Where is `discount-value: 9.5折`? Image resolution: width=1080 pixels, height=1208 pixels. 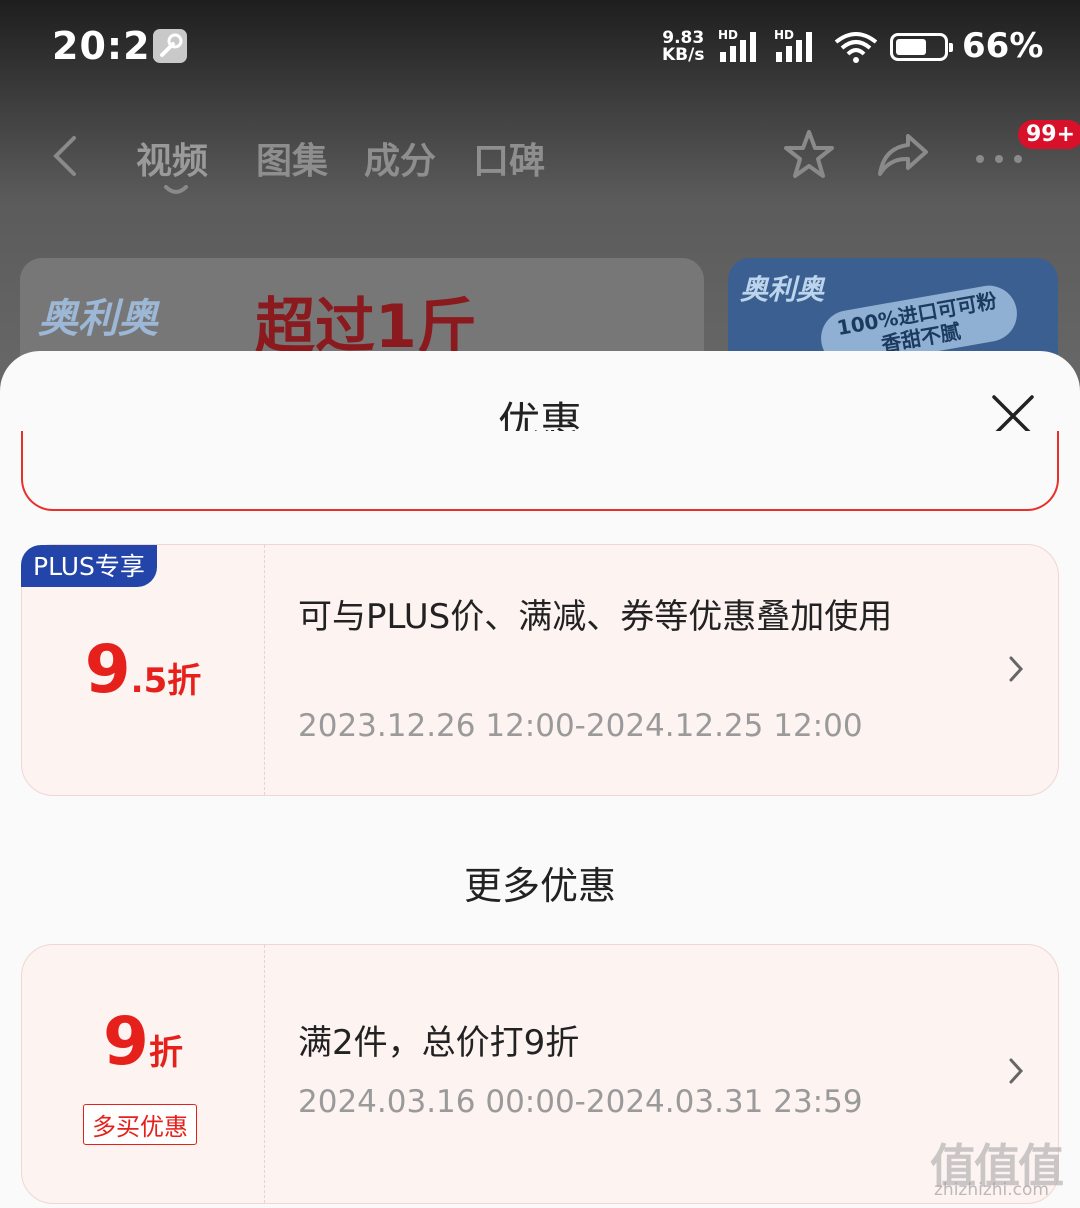
discount-value: 9.5折 is located at coordinates (143, 669).